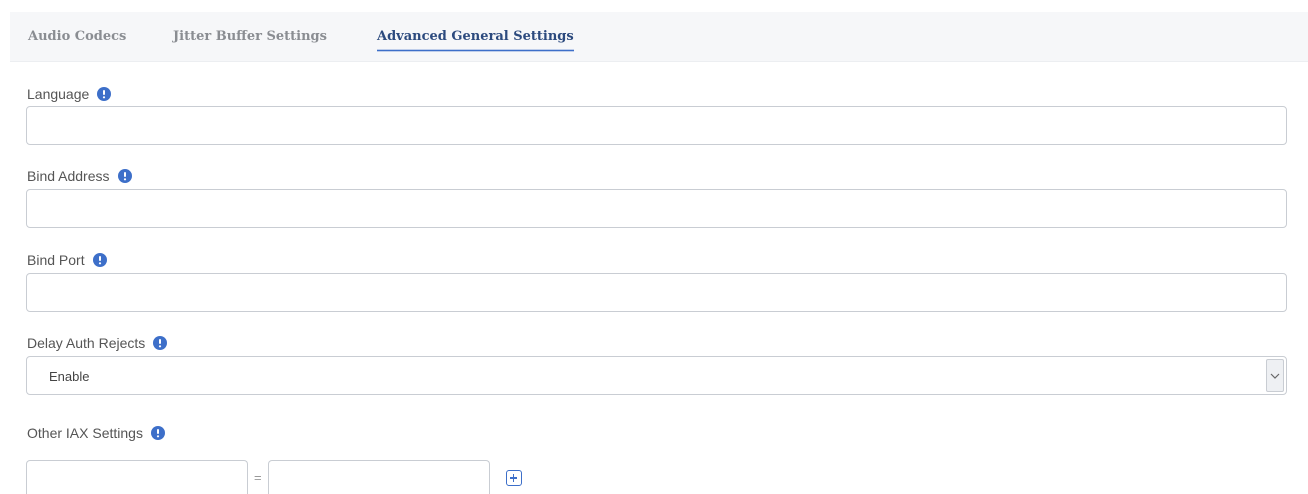 This screenshot has height=494, width=1308. Describe the element at coordinates (656, 125) in the screenshot. I see `language-input` at that location.